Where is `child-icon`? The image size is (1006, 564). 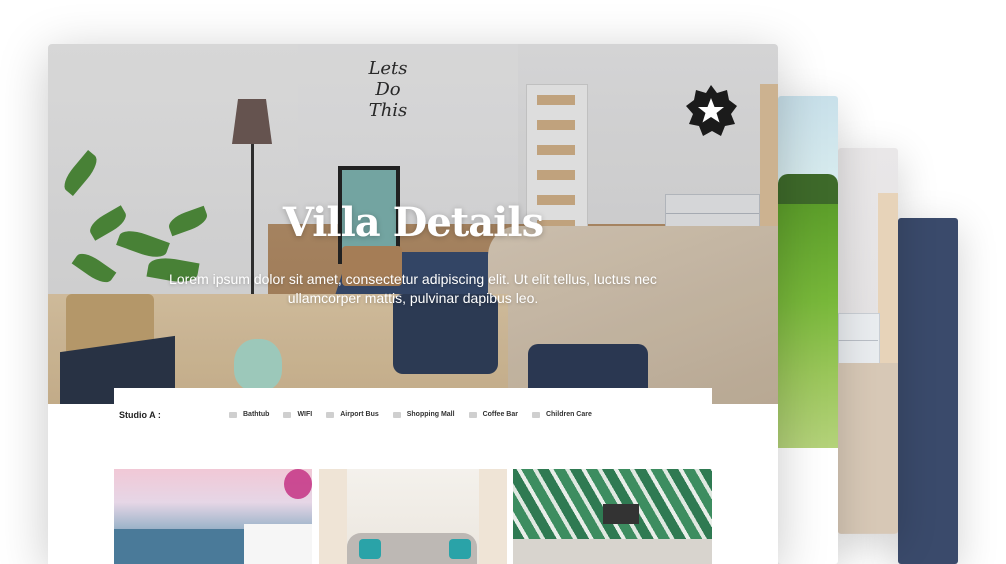 child-icon is located at coordinates (535, 414).